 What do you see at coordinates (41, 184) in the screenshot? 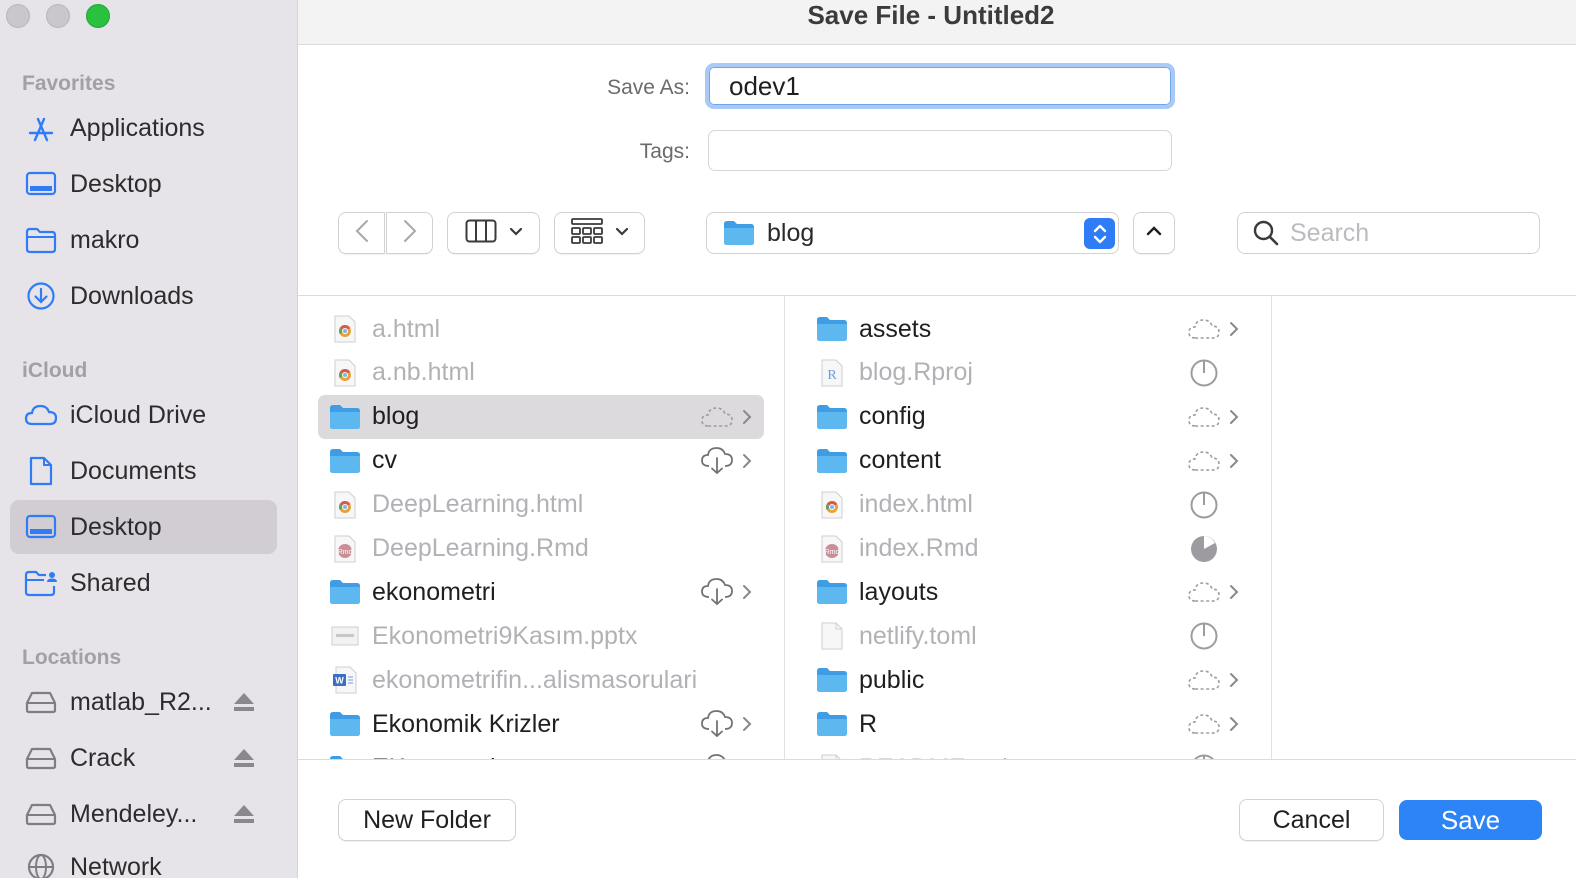
I see `desktop-icon` at bounding box center [41, 184].